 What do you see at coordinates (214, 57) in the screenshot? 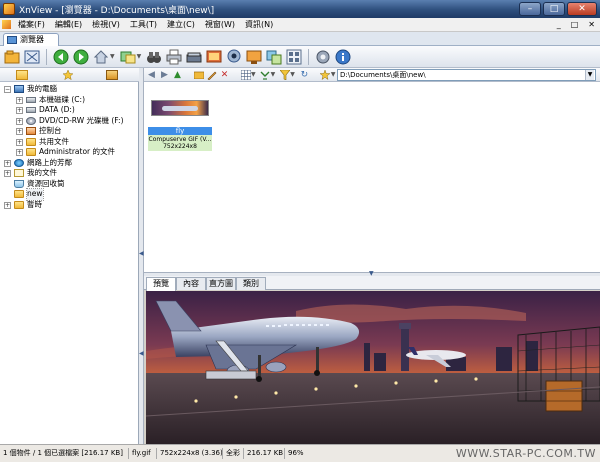
I see `slideshow-icon` at bounding box center [214, 57].